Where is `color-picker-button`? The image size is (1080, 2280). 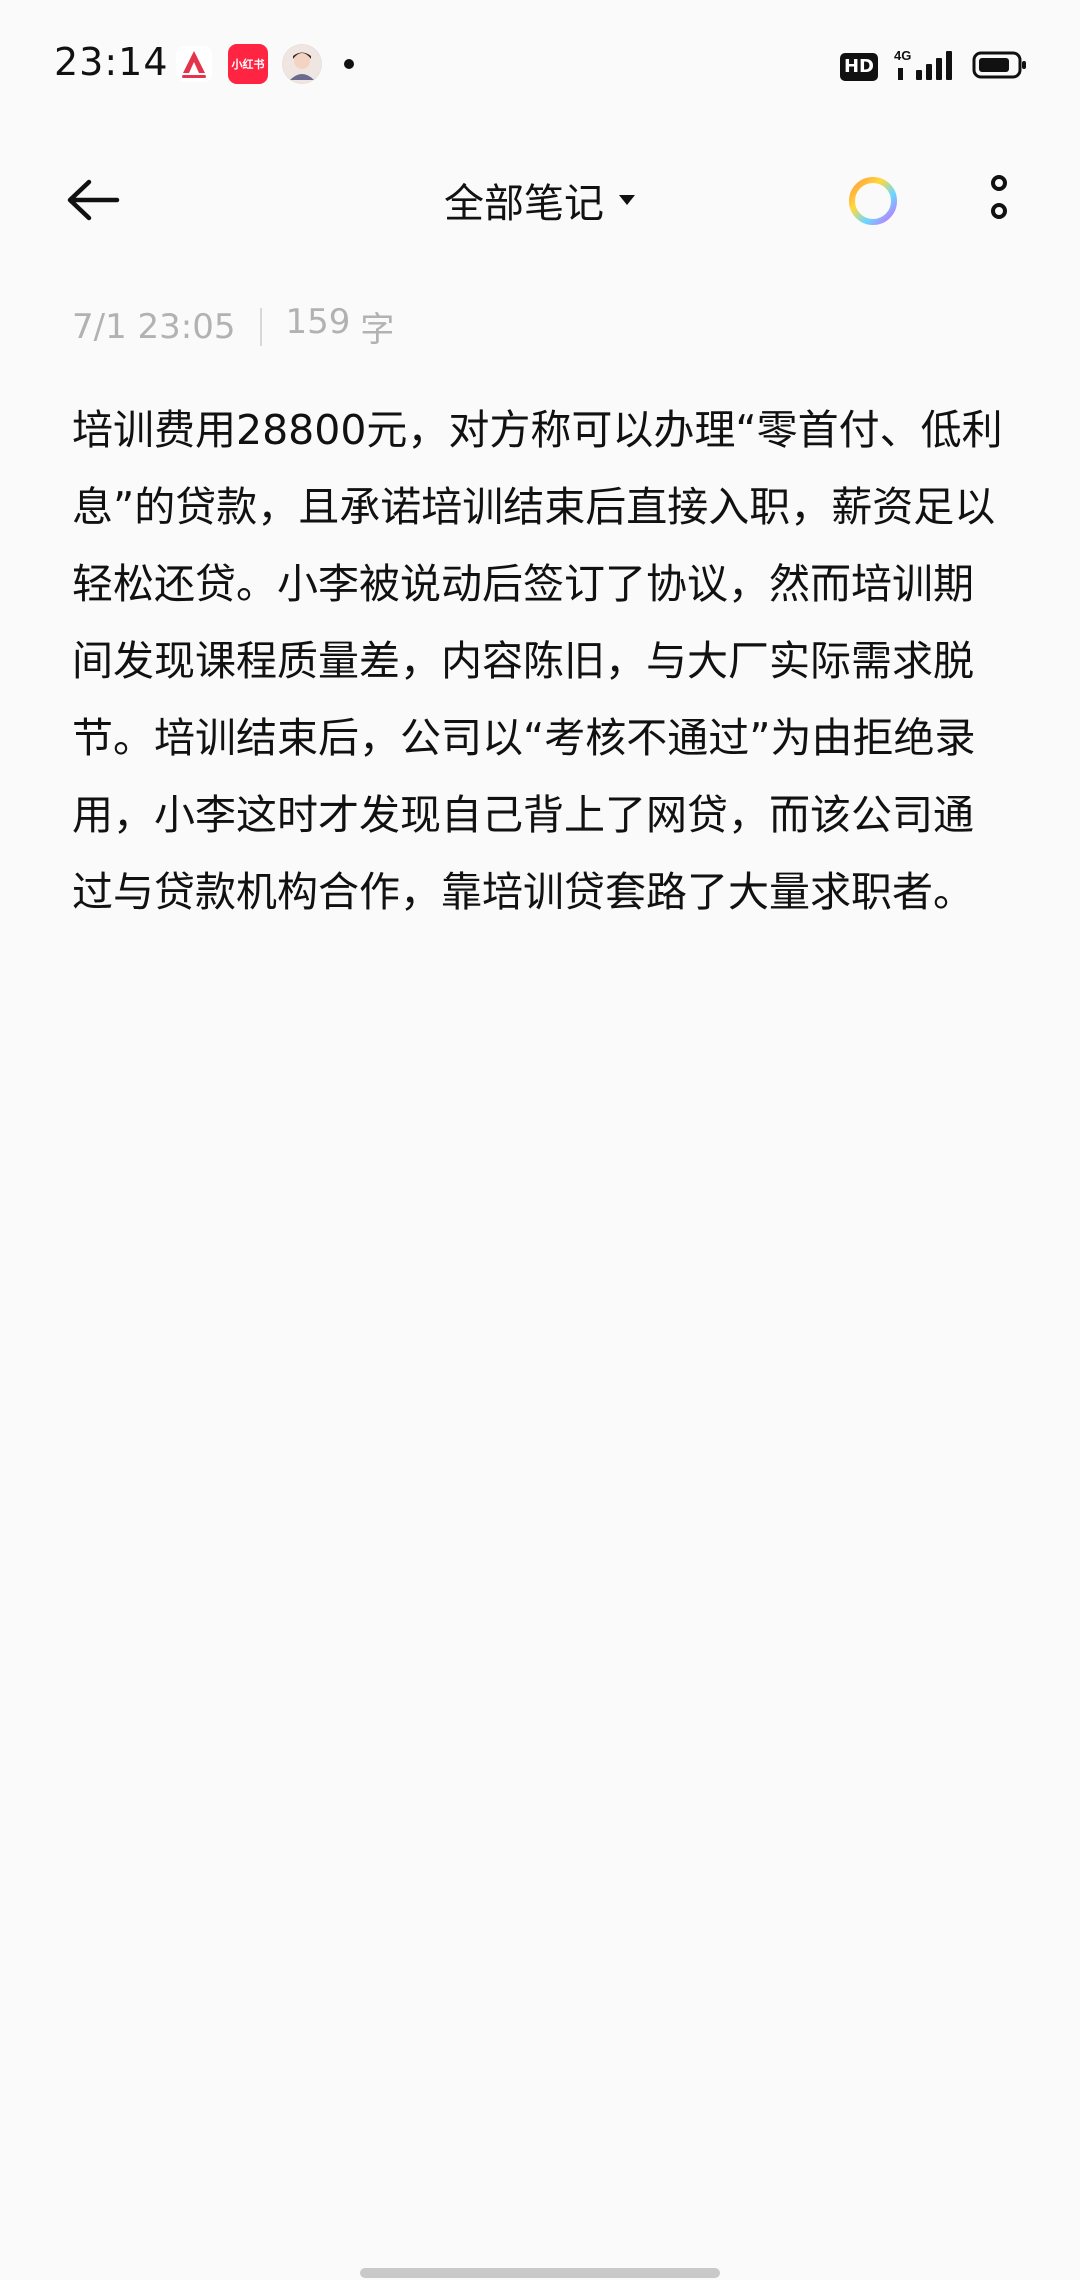 color-picker-button is located at coordinates (873, 201).